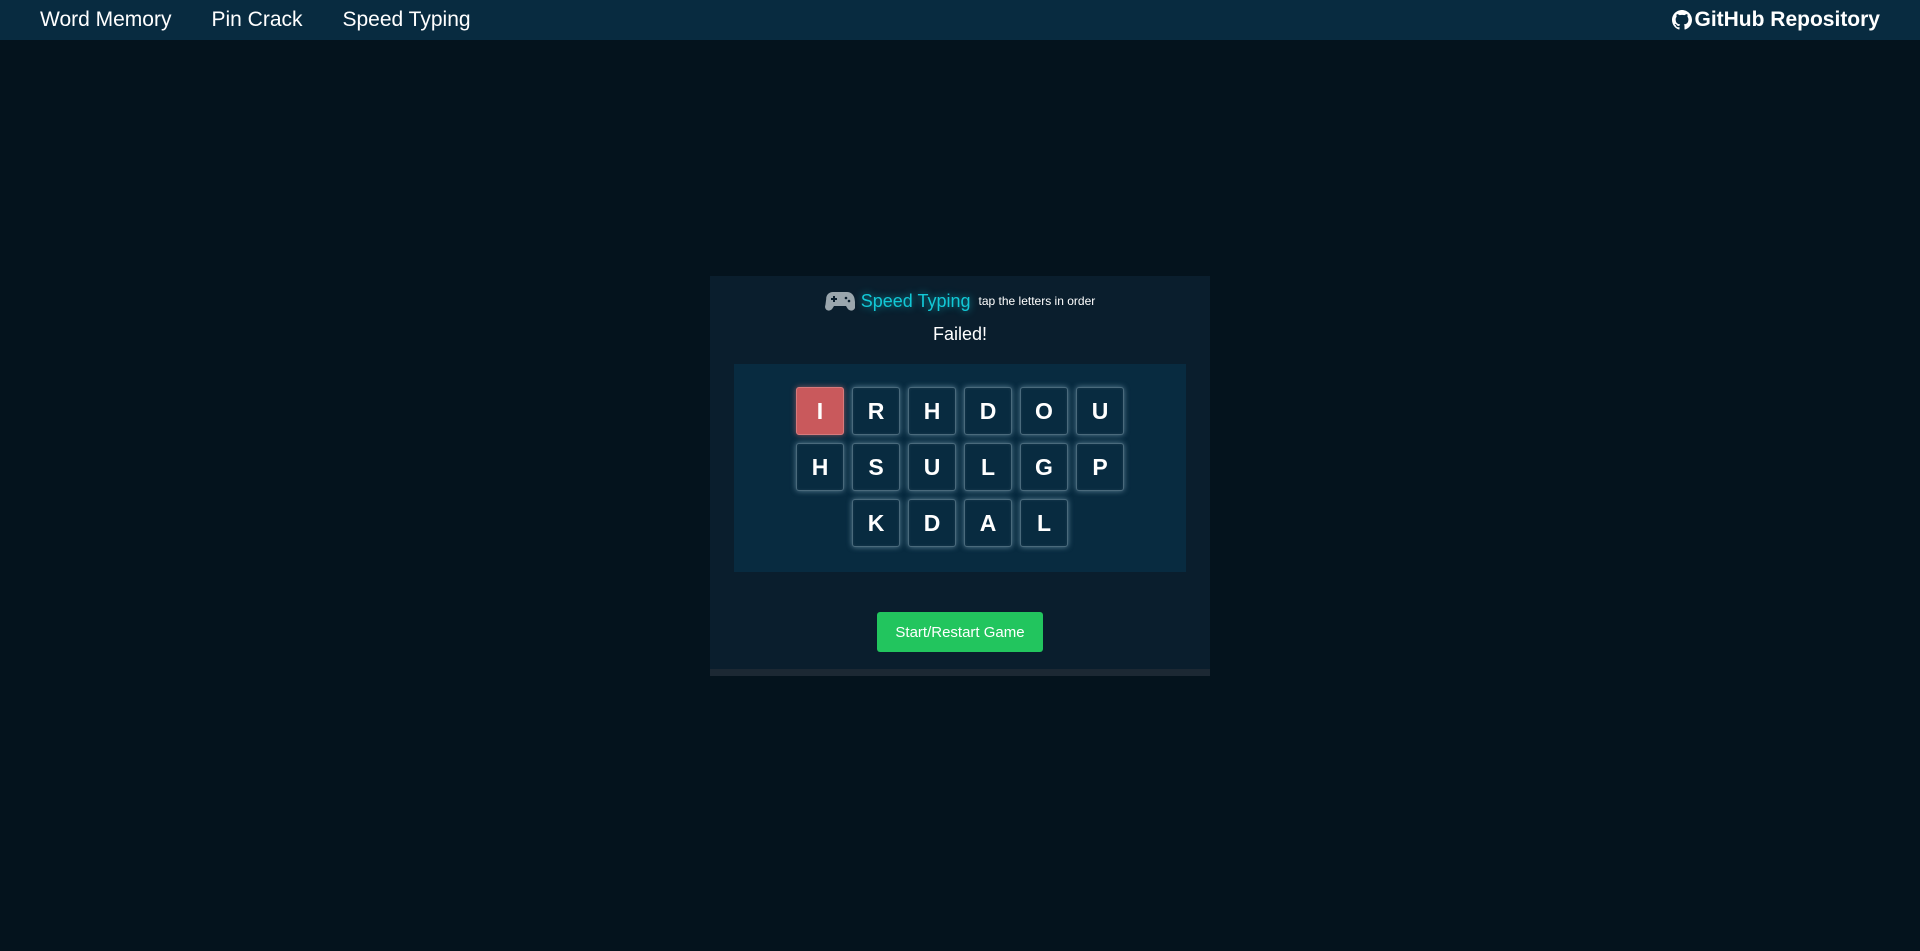 The image size is (1920, 951). Describe the element at coordinates (960, 632) in the screenshot. I see `start-restart-button: Start/Restart Game` at that location.